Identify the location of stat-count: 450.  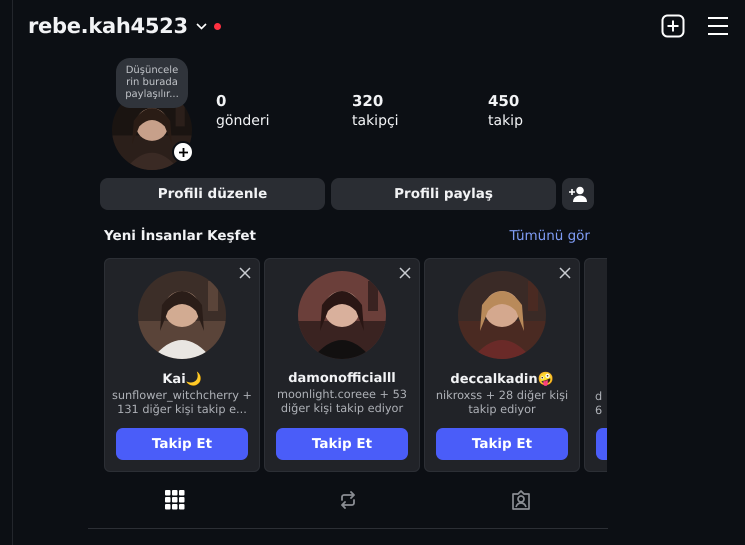
(556, 101).